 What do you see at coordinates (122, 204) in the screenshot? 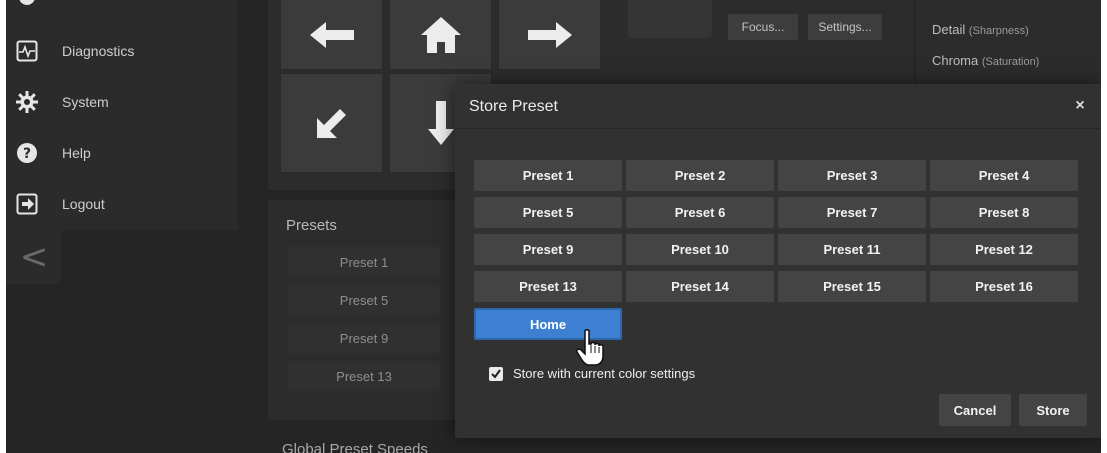
I see `sidebar-item-logout: Logout` at bounding box center [122, 204].